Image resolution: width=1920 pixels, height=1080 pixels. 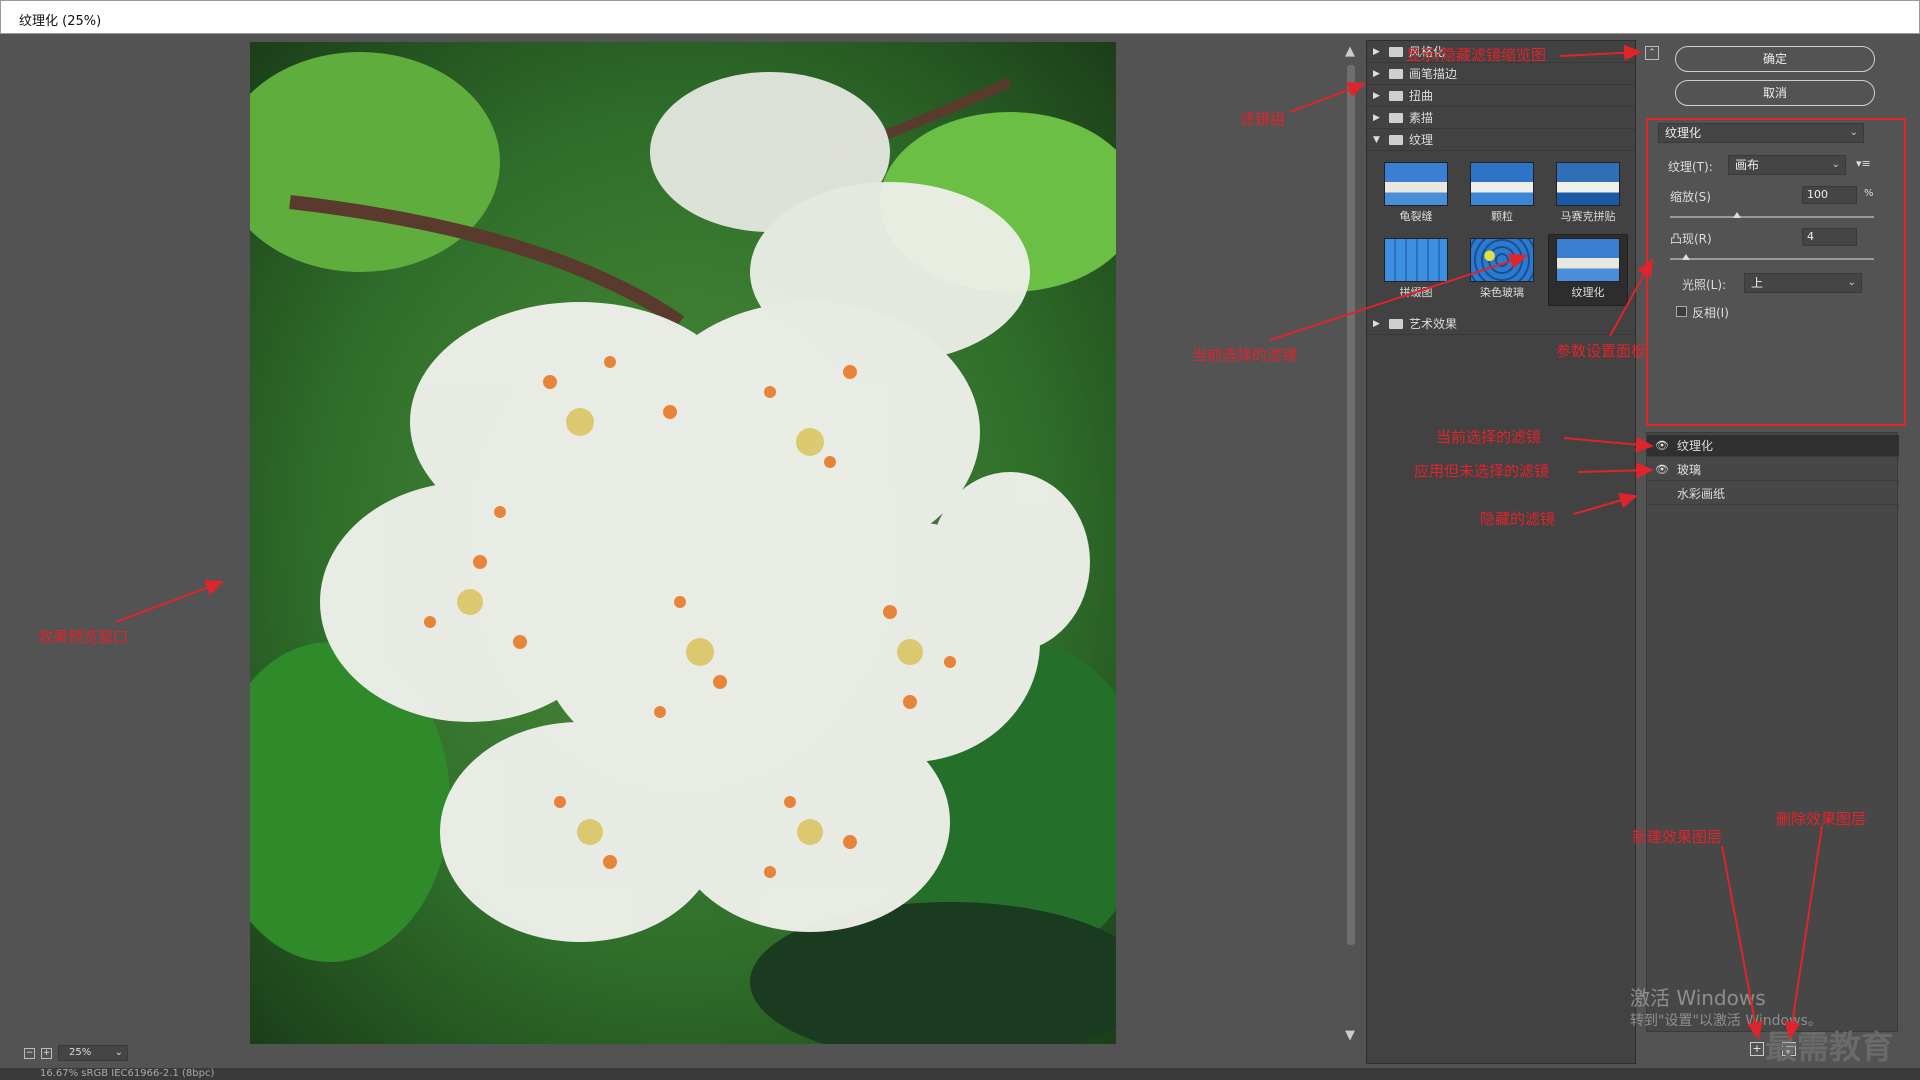 I want to click on relief-value: 4, so click(x=1810, y=236).